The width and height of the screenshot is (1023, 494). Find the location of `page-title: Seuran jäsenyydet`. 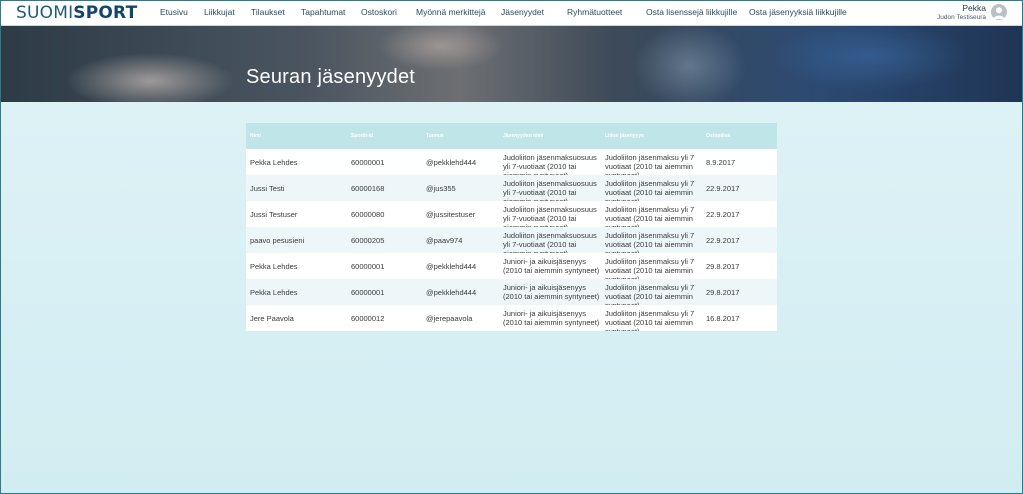

page-title: Seuran jäsenyydet is located at coordinates (331, 77).